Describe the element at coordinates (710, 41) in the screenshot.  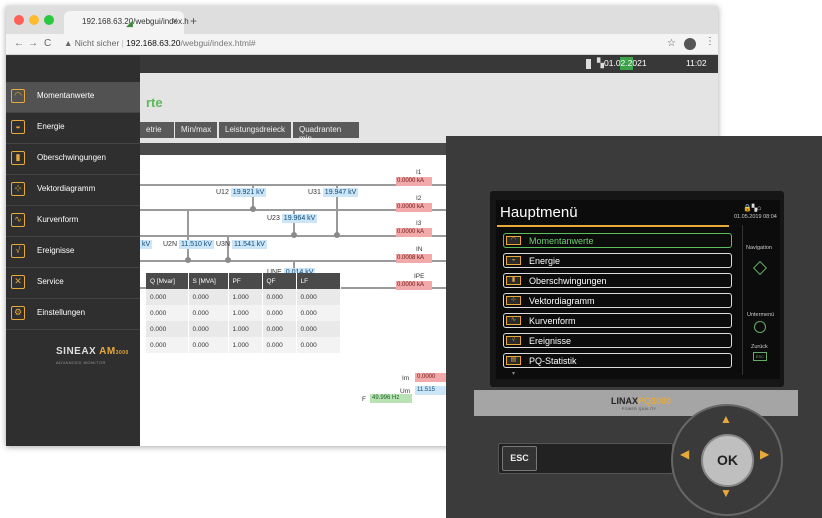
I see `browser-menu-icon: ⋮` at that location.